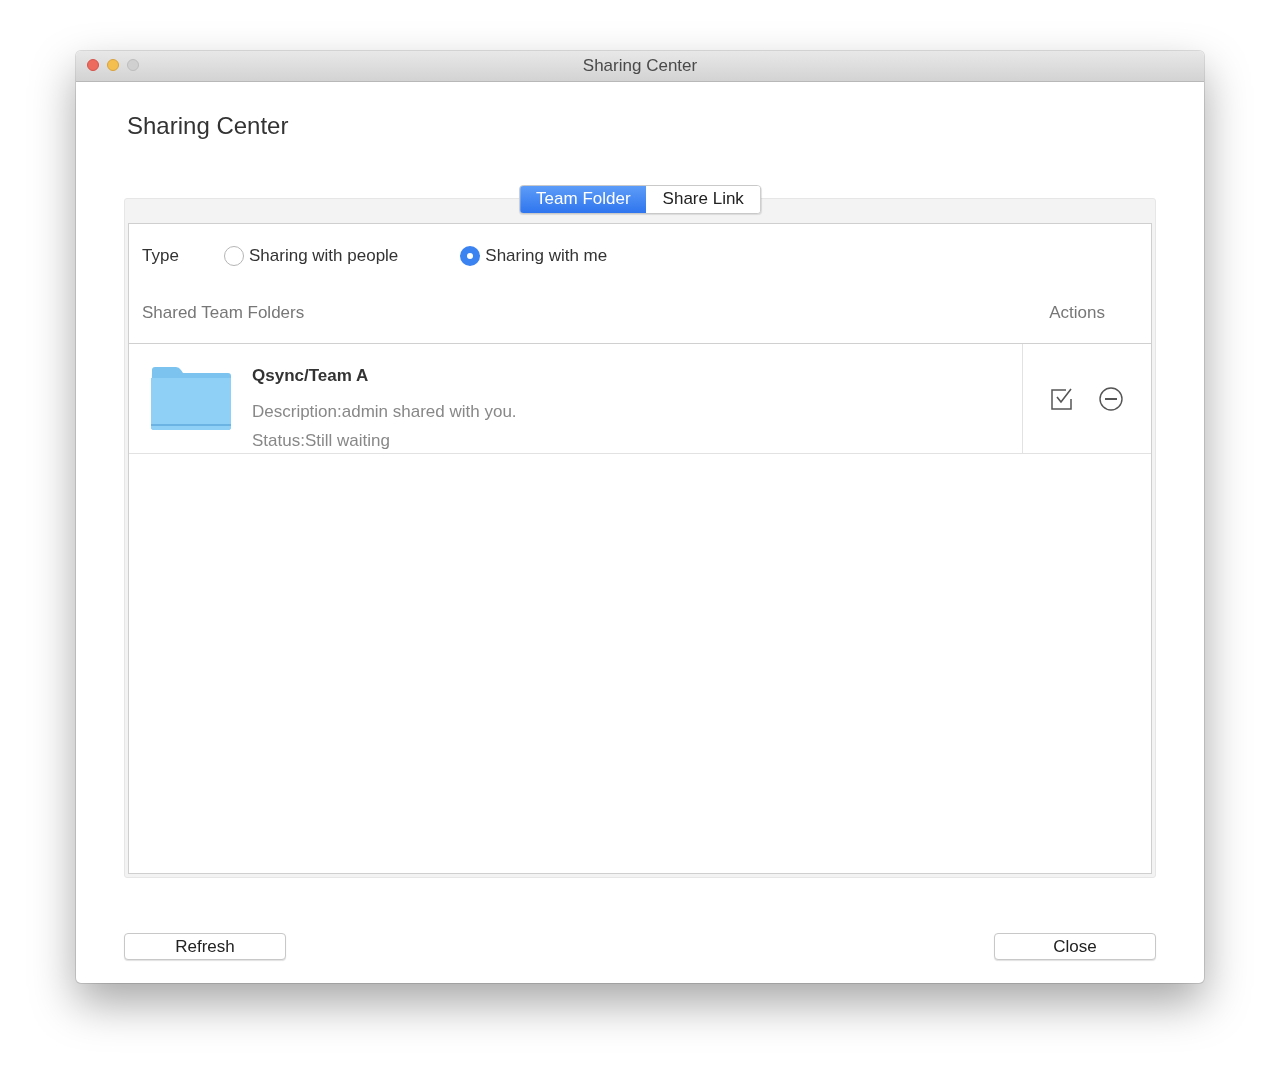 This screenshot has width=1280, height=1084. I want to click on remove-icon, so click(1111, 398).